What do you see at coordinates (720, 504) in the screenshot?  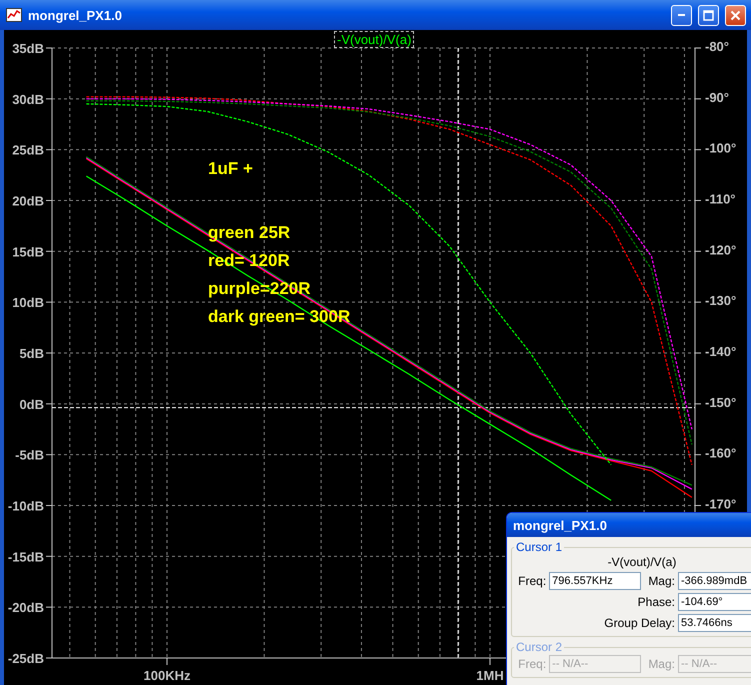 I see `phase-axis-label: -170°` at bounding box center [720, 504].